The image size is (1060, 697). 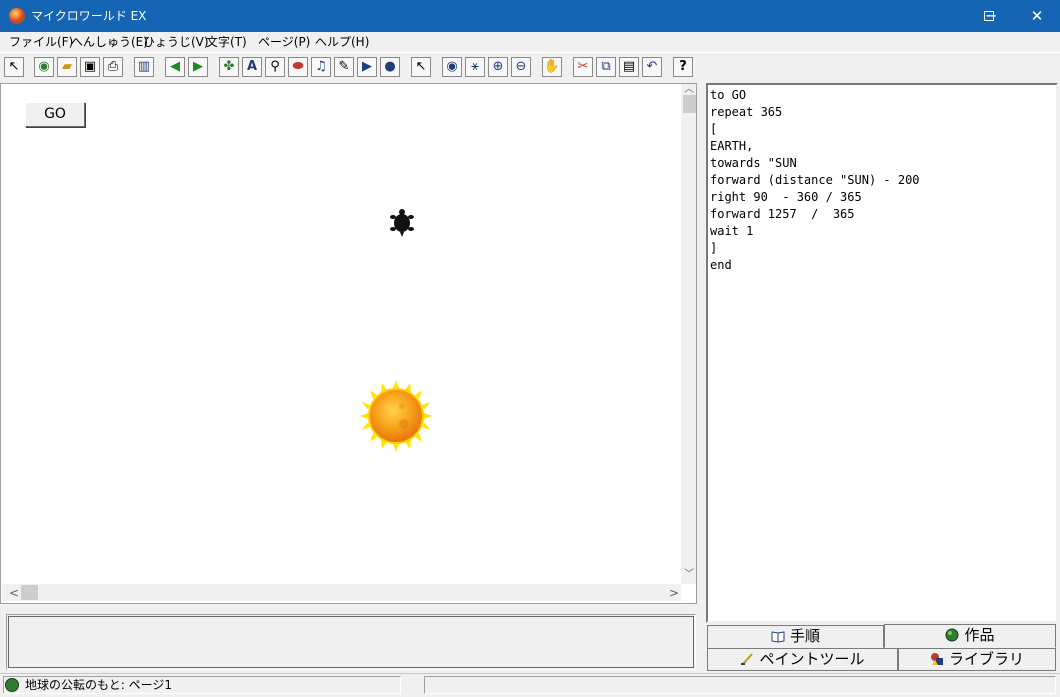 What do you see at coordinates (342, 42) in the screenshot?
I see `menu-help: ヘルプ(H)` at bounding box center [342, 42].